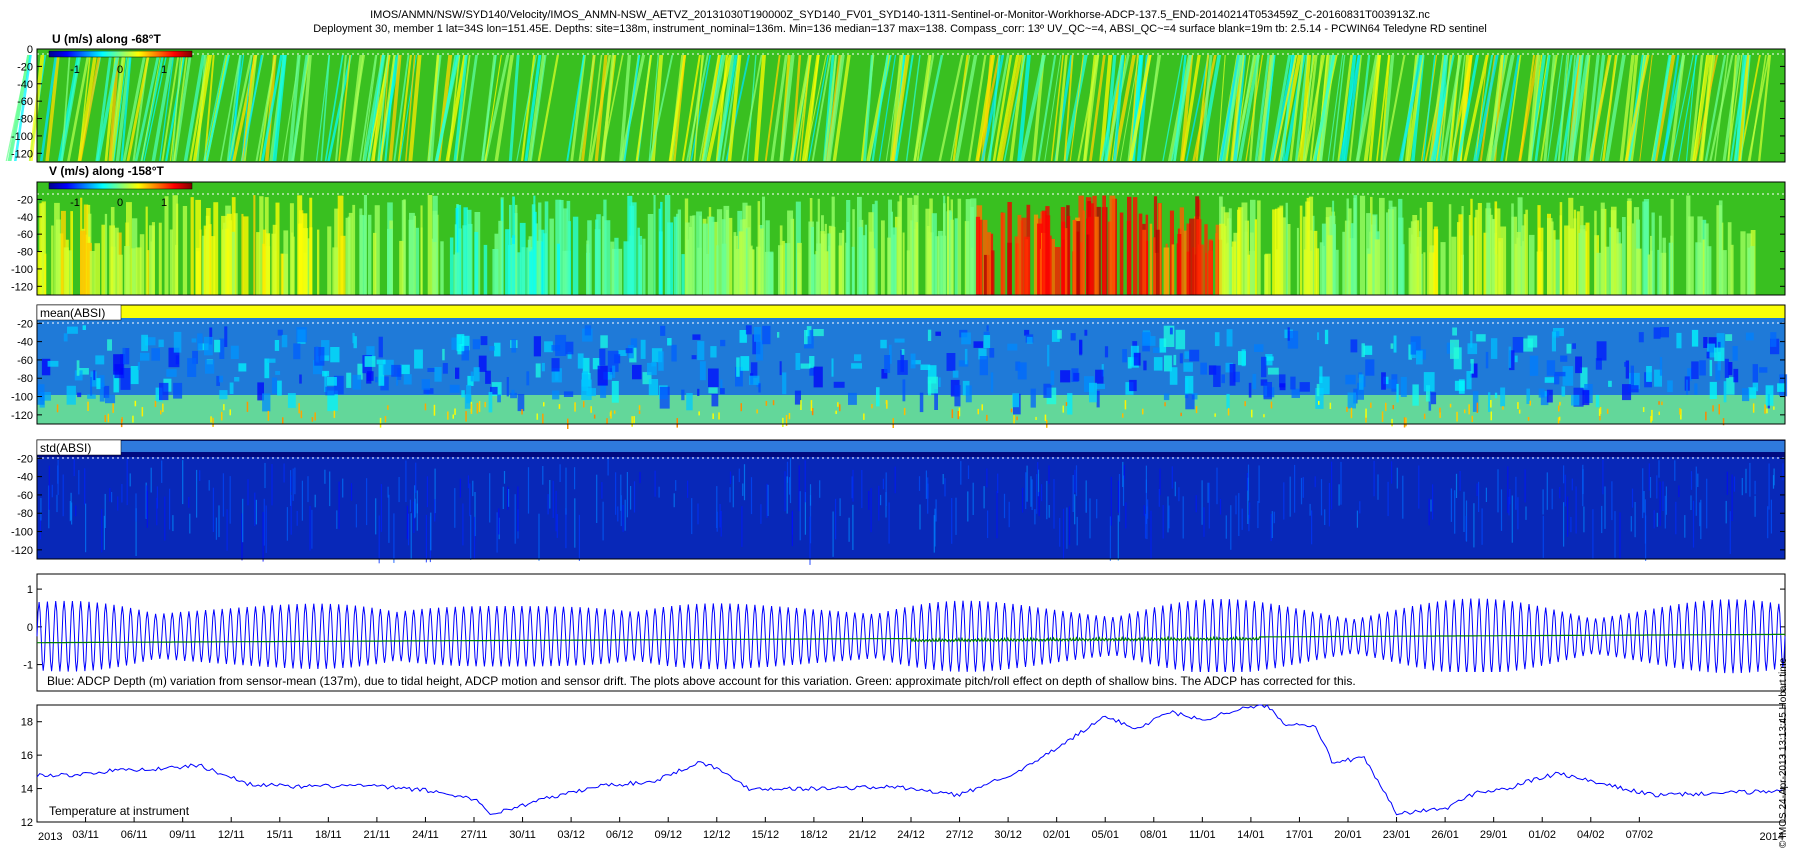  I want to click on time-tick-label: 02/01, so click(1057, 835).